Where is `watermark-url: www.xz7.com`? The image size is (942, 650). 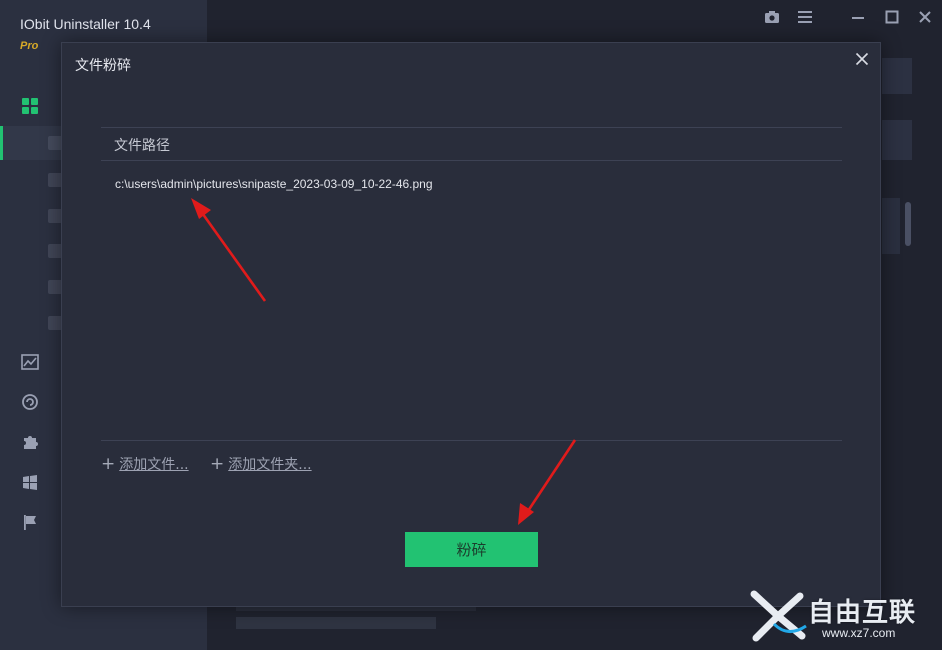
watermark-url: www.xz7.com is located at coordinates (859, 633).